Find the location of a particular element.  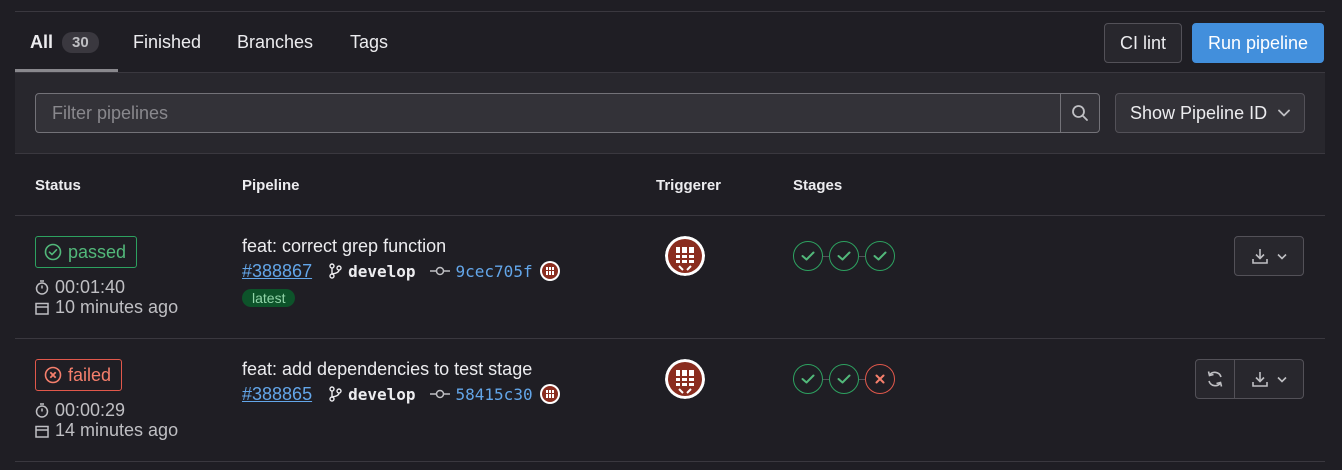

column-pipeline: Pipeline is located at coordinates (271, 185).